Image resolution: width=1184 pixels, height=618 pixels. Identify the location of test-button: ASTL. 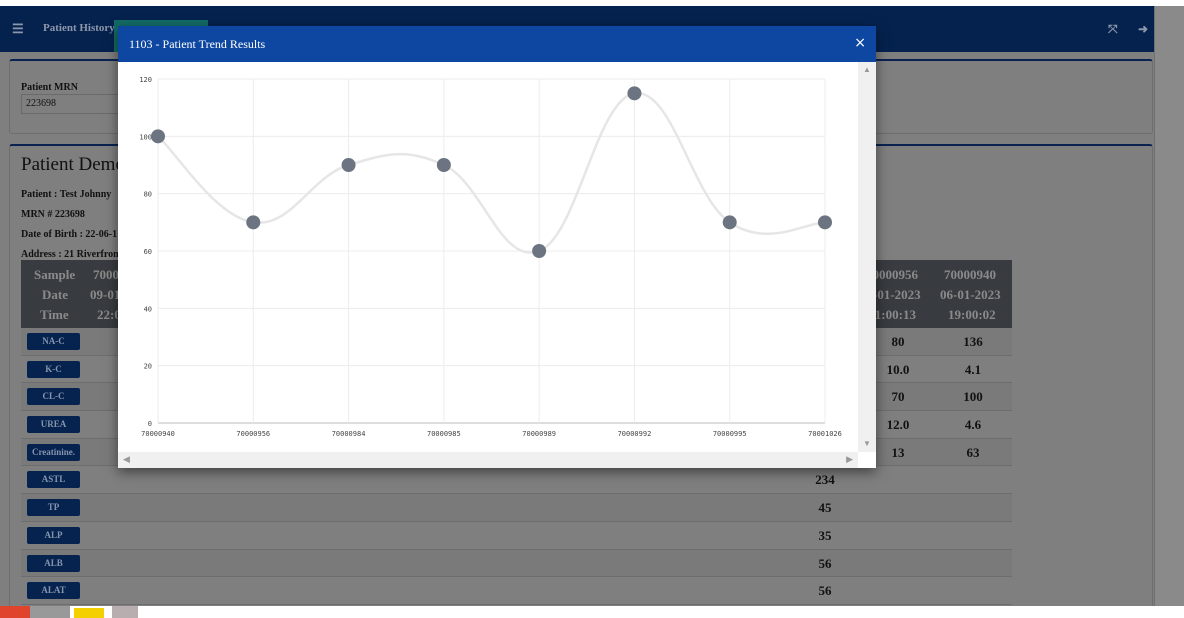
(53, 480).